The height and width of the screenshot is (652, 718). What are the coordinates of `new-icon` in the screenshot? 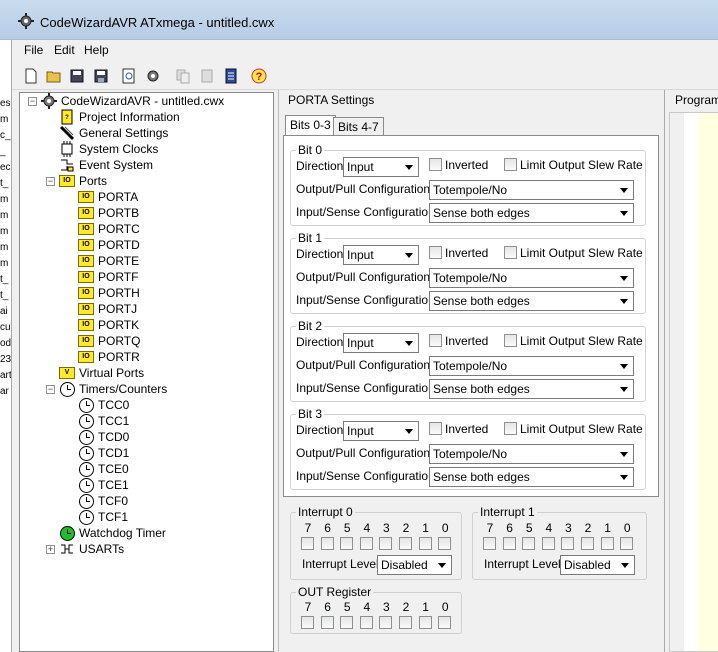 It's located at (31, 76).